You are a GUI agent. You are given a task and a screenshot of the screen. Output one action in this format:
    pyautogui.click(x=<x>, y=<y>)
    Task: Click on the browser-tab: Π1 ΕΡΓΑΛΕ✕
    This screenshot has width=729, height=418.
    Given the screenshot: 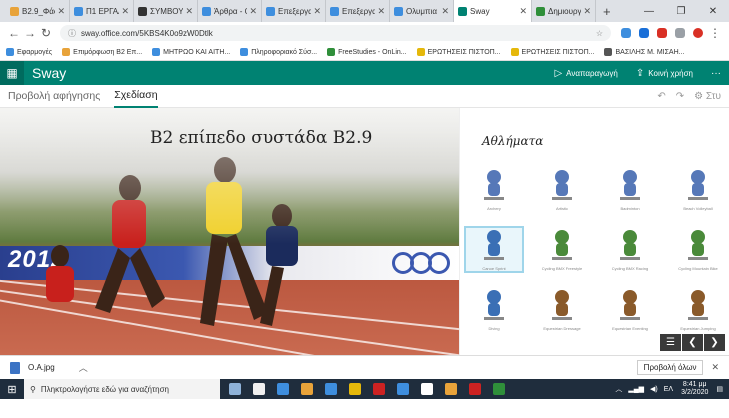 What is the action you would take?
    pyautogui.click(x=102, y=11)
    